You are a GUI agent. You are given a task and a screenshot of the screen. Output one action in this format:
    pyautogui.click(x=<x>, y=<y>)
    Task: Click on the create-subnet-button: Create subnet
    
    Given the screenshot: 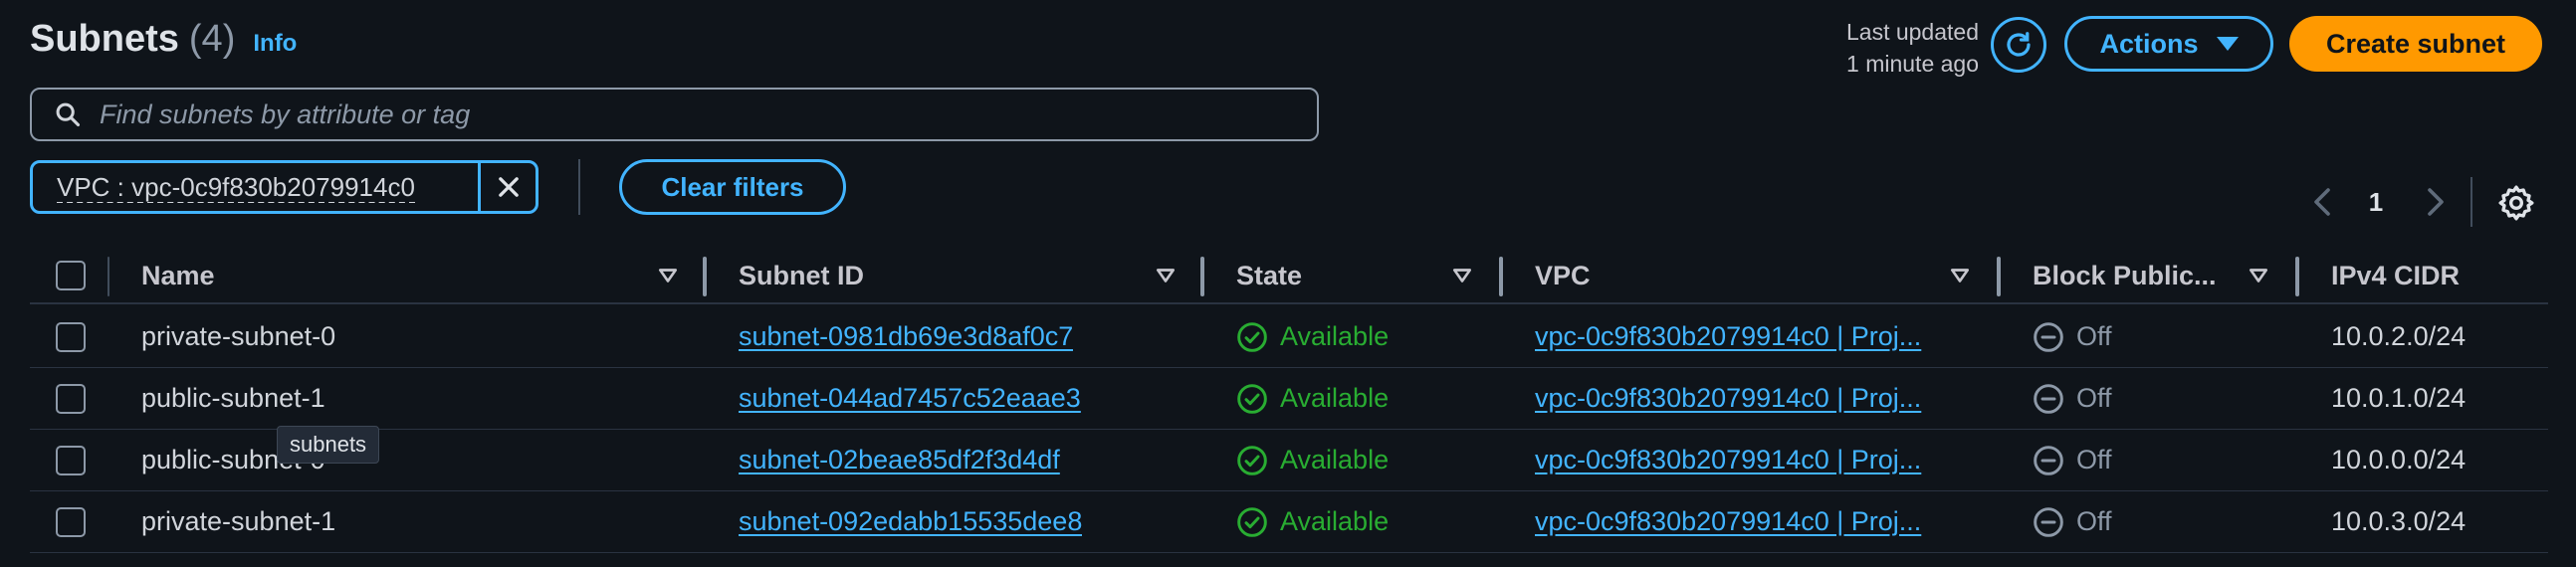 What is the action you would take?
    pyautogui.click(x=2415, y=44)
    